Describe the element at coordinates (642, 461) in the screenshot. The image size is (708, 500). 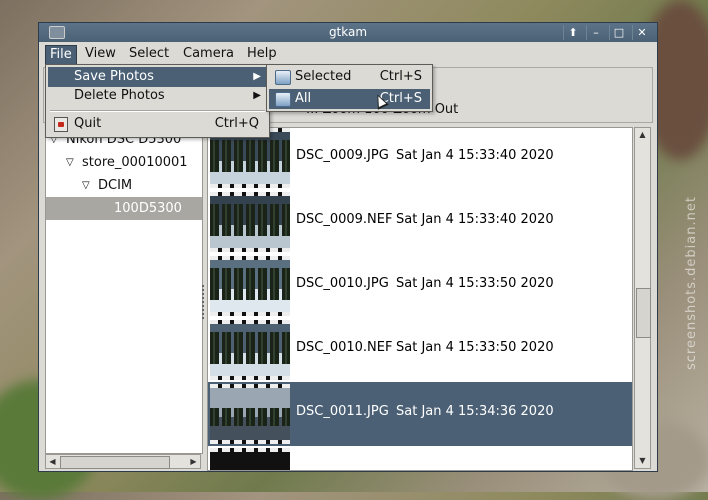
I see `scroll-down-icon: ▼` at that location.